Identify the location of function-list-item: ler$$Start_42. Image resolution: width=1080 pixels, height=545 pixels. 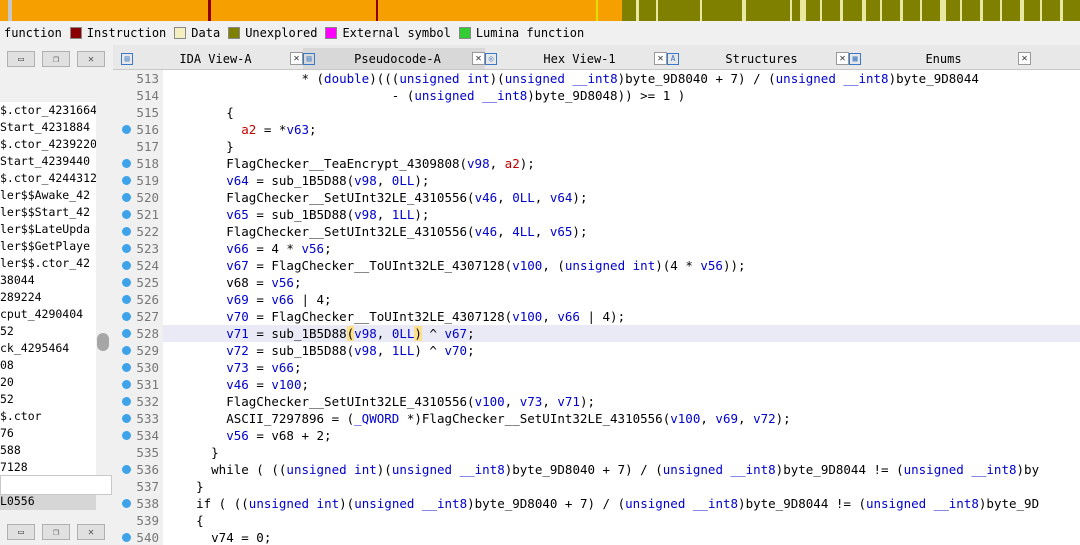
(48, 212).